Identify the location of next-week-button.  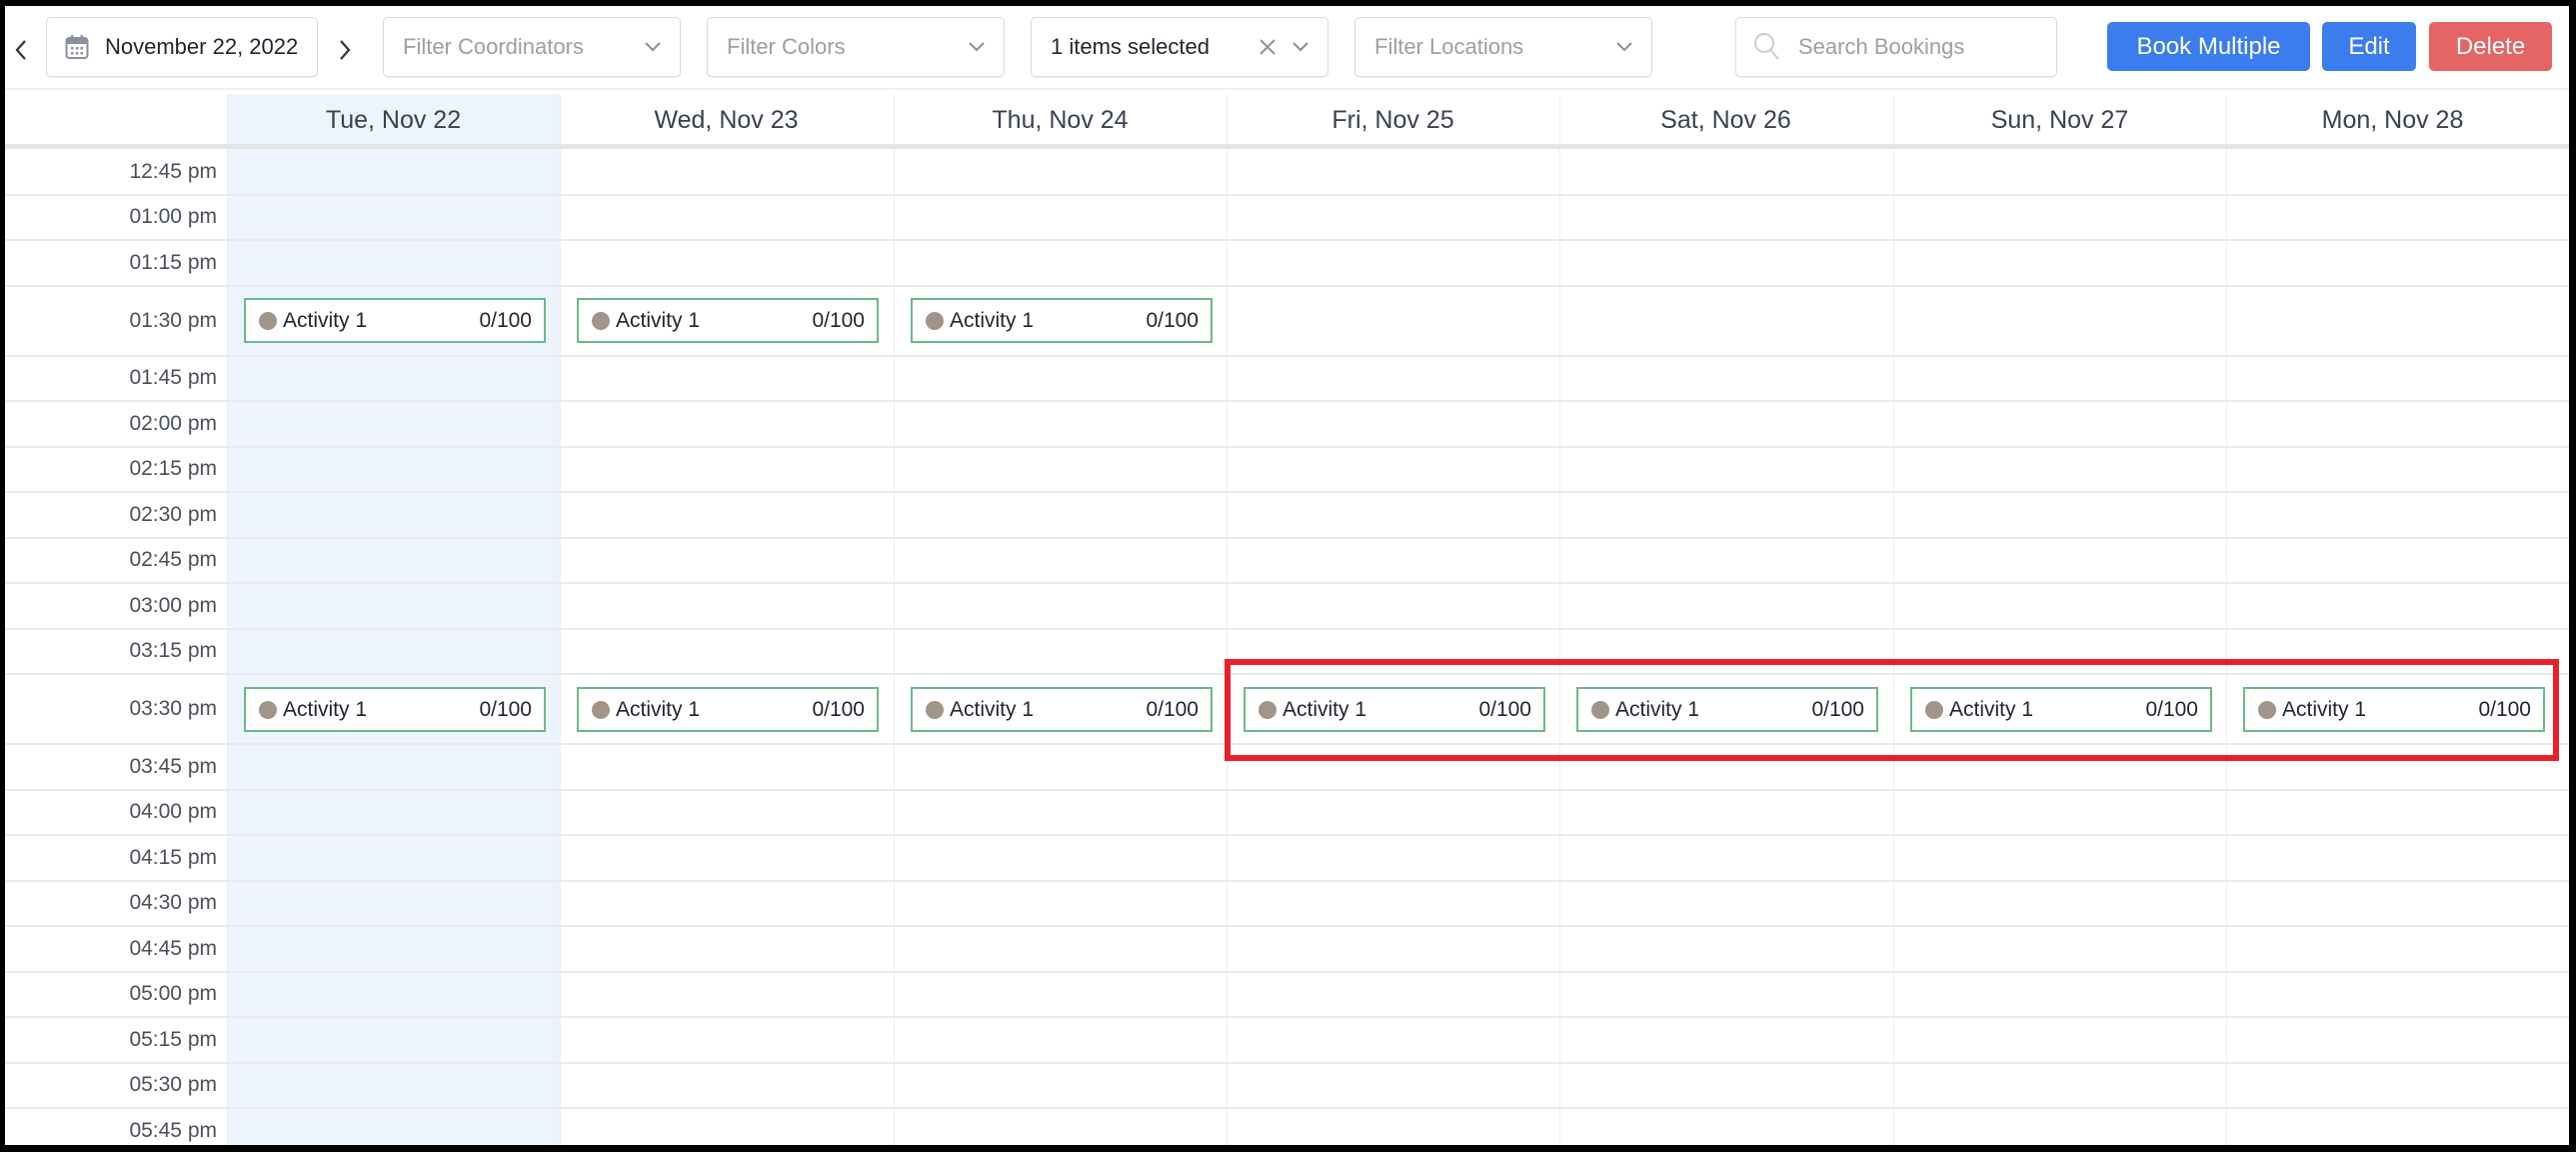
(345, 50).